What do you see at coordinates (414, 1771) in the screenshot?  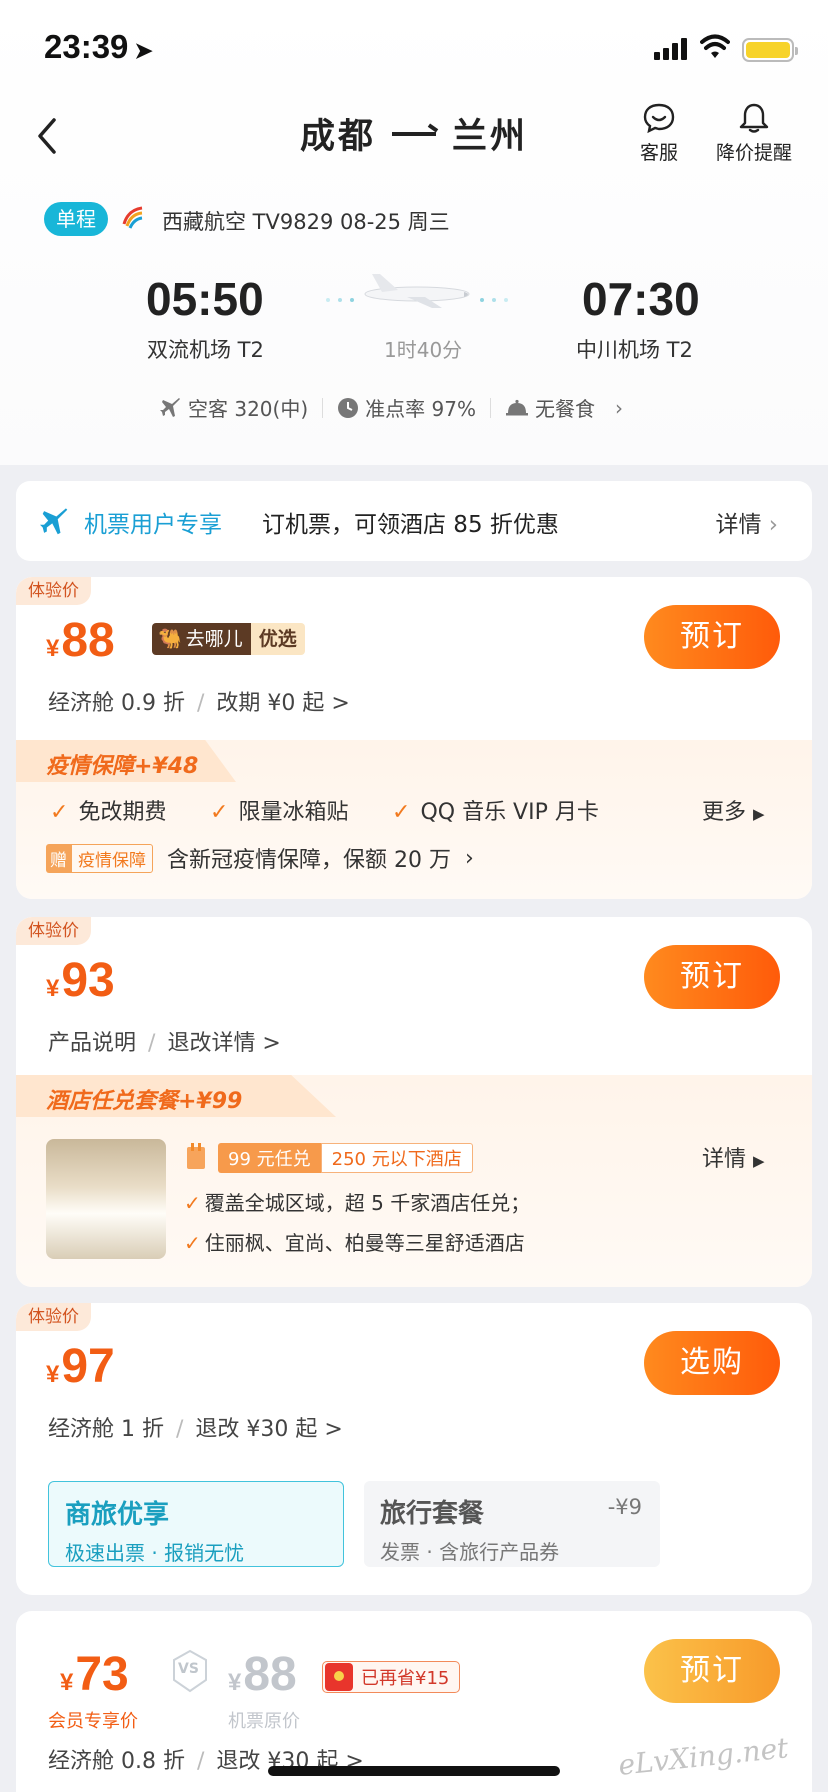 I see `home-indicator` at bounding box center [414, 1771].